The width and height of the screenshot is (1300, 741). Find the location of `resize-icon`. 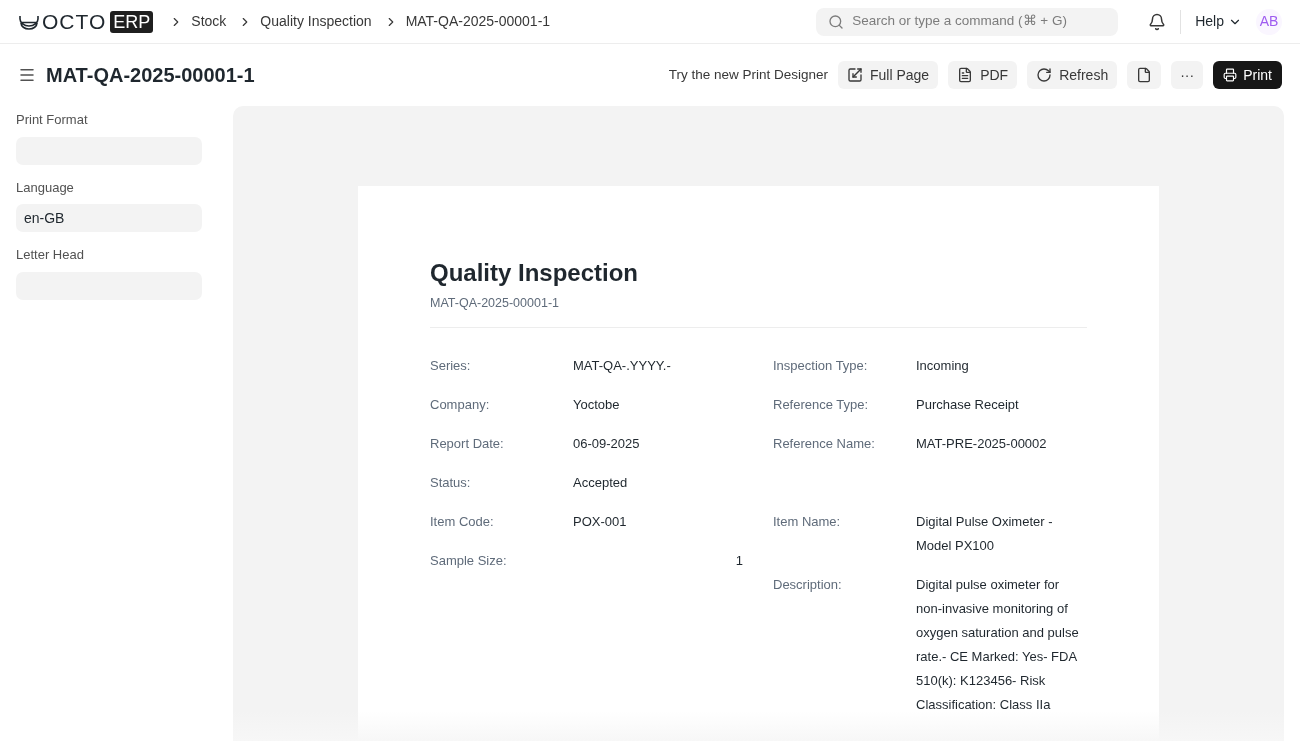

resize-icon is located at coordinates (855, 75).